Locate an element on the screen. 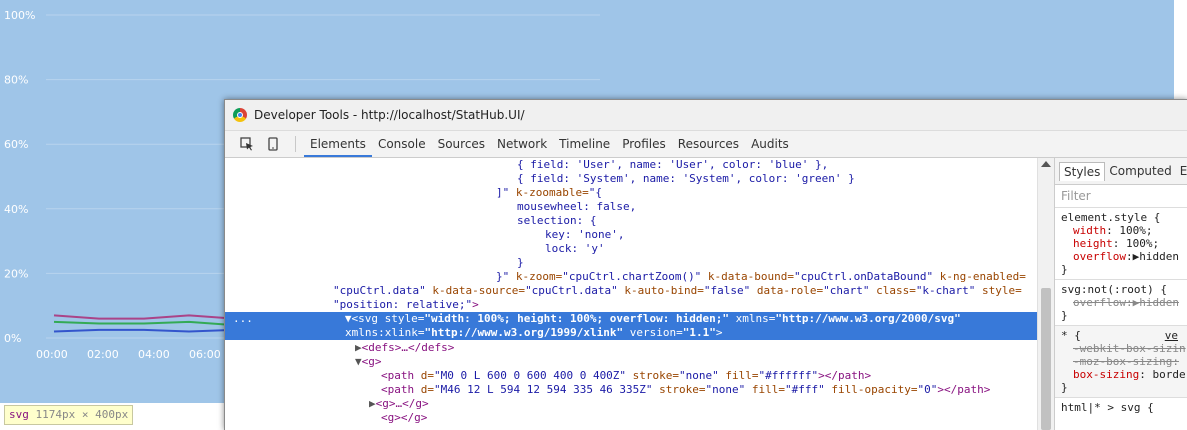  tooltip-tag: svg is located at coordinates (19, 414).